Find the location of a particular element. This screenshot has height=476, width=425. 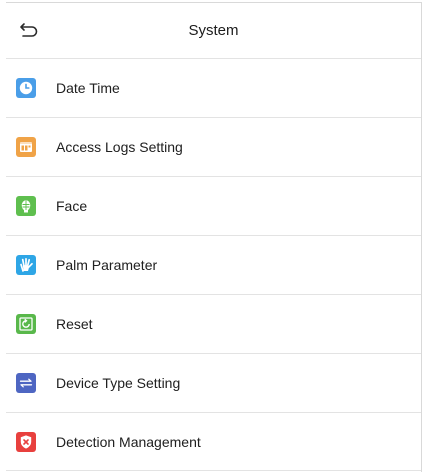

menu-item-reset: Reset is located at coordinates (213, 324).